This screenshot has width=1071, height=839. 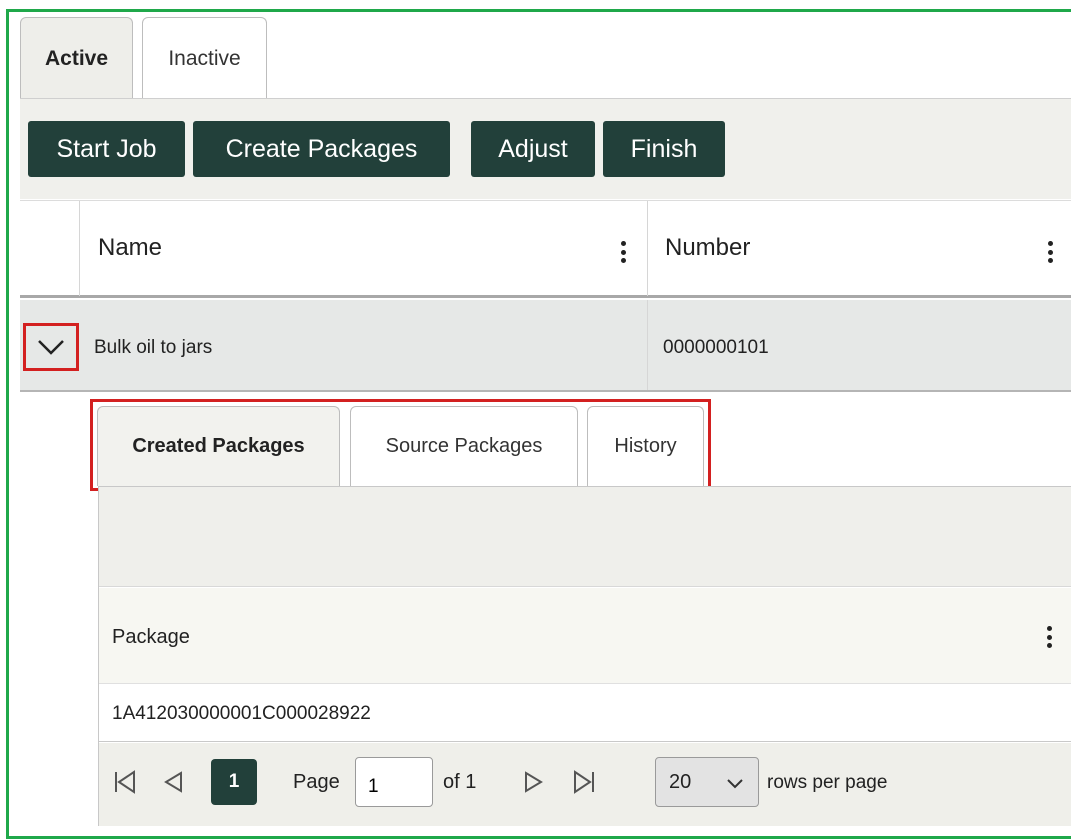 I want to click on prev-page-icon, so click(x=173, y=782).